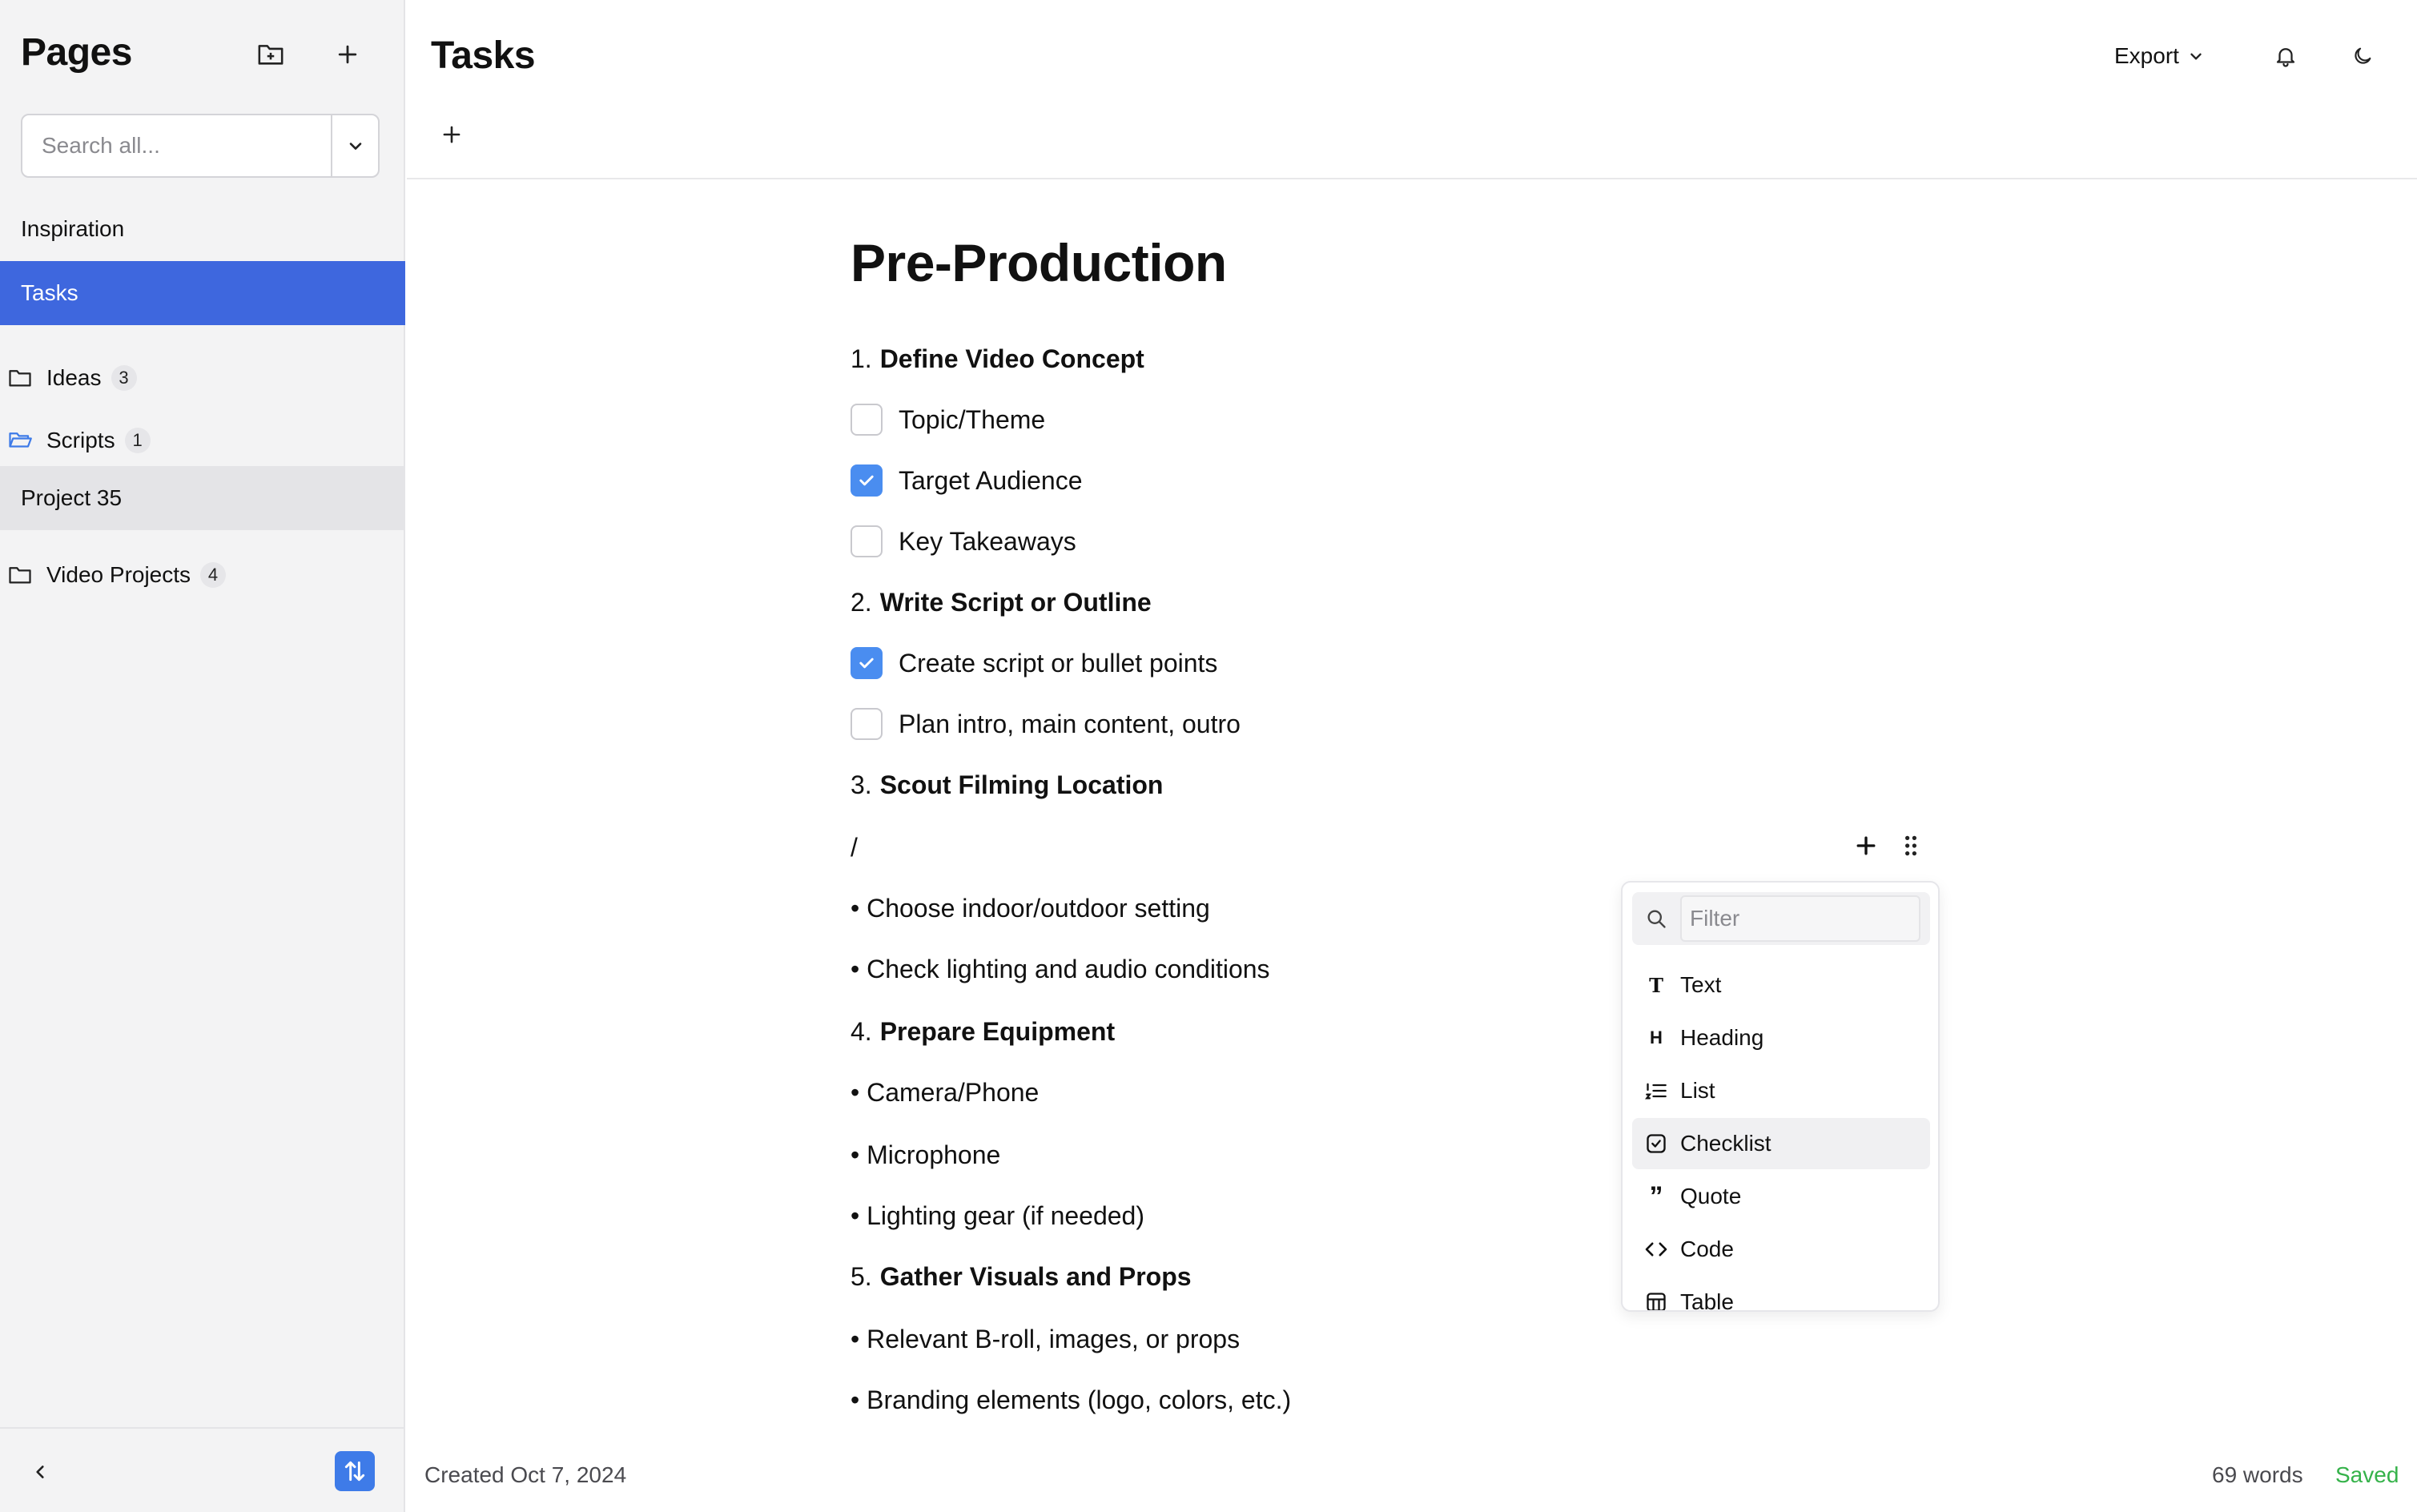  Describe the element at coordinates (2146, 55) in the screenshot. I see `export-label: Export` at that location.